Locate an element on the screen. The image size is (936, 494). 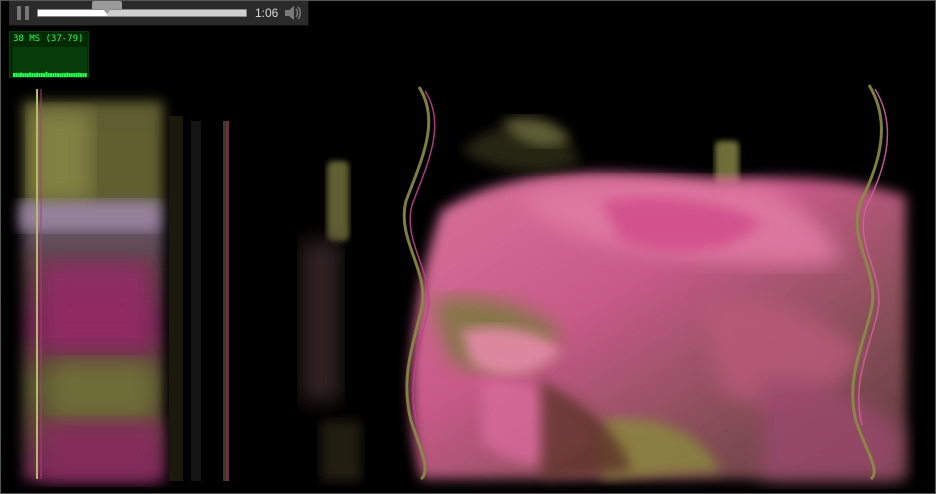
pause-icon is located at coordinates (19, 13).